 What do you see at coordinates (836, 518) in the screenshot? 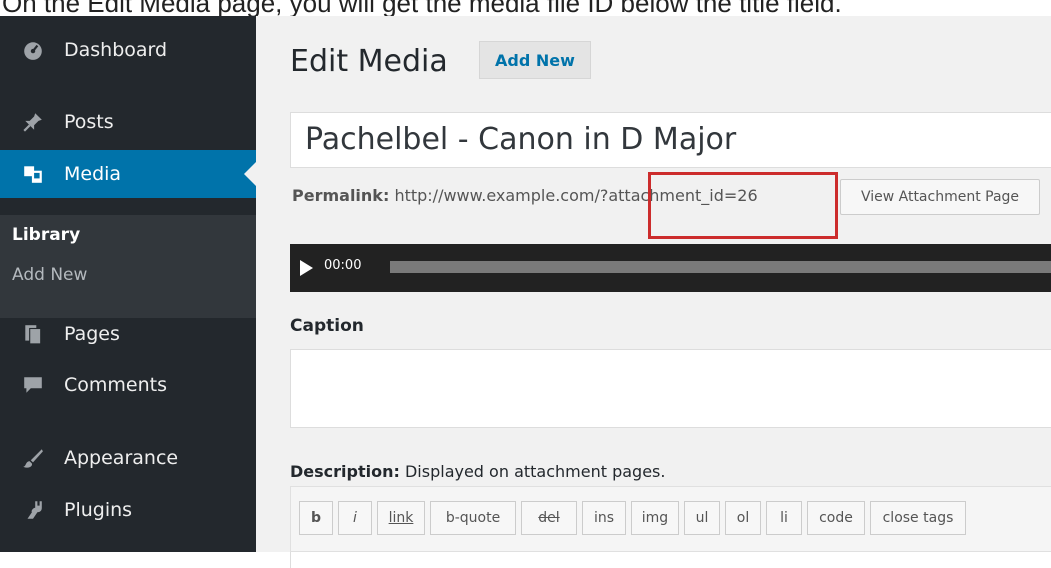
I see `qt-code-button: code` at bounding box center [836, 518].